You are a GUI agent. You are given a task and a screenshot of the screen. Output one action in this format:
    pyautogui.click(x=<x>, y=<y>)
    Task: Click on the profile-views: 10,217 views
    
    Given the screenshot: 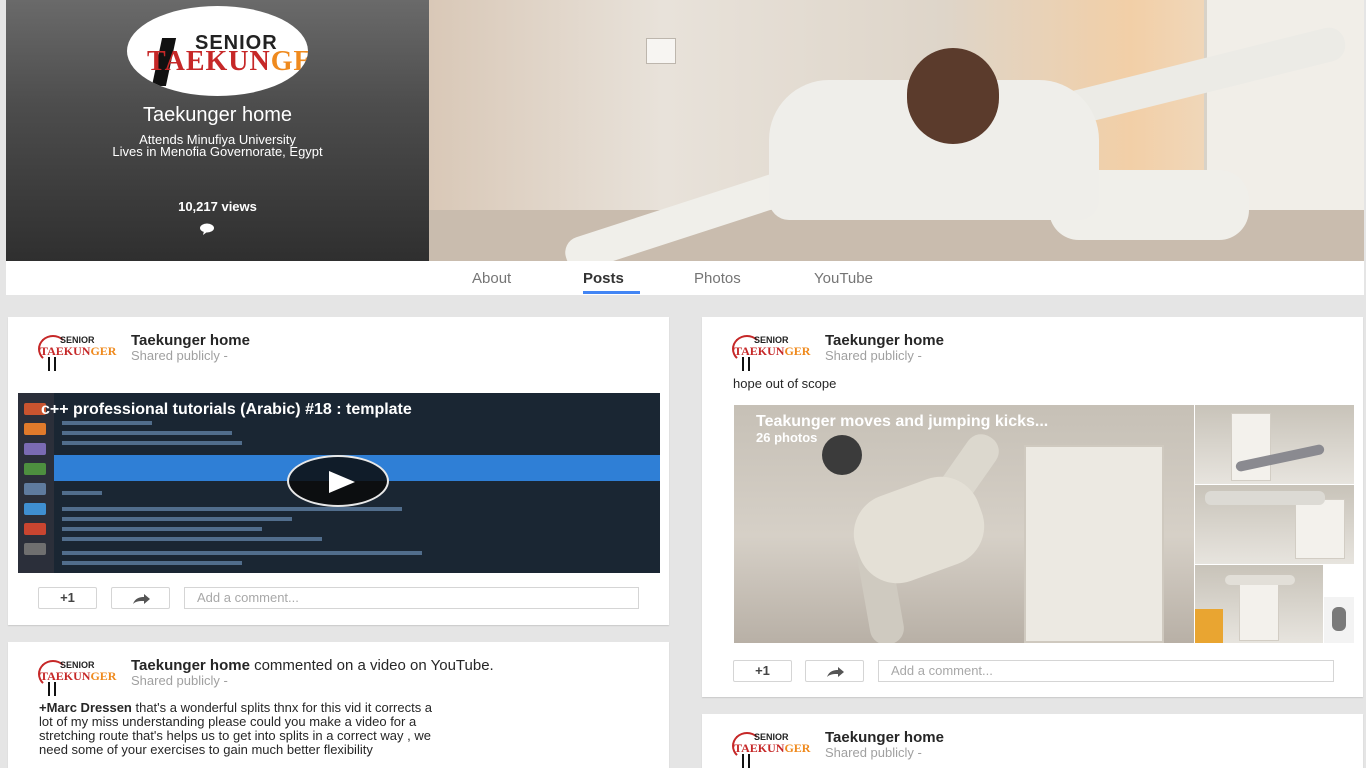 What is the action you would take?
    pyautogui.click(x=217, y=206)
    